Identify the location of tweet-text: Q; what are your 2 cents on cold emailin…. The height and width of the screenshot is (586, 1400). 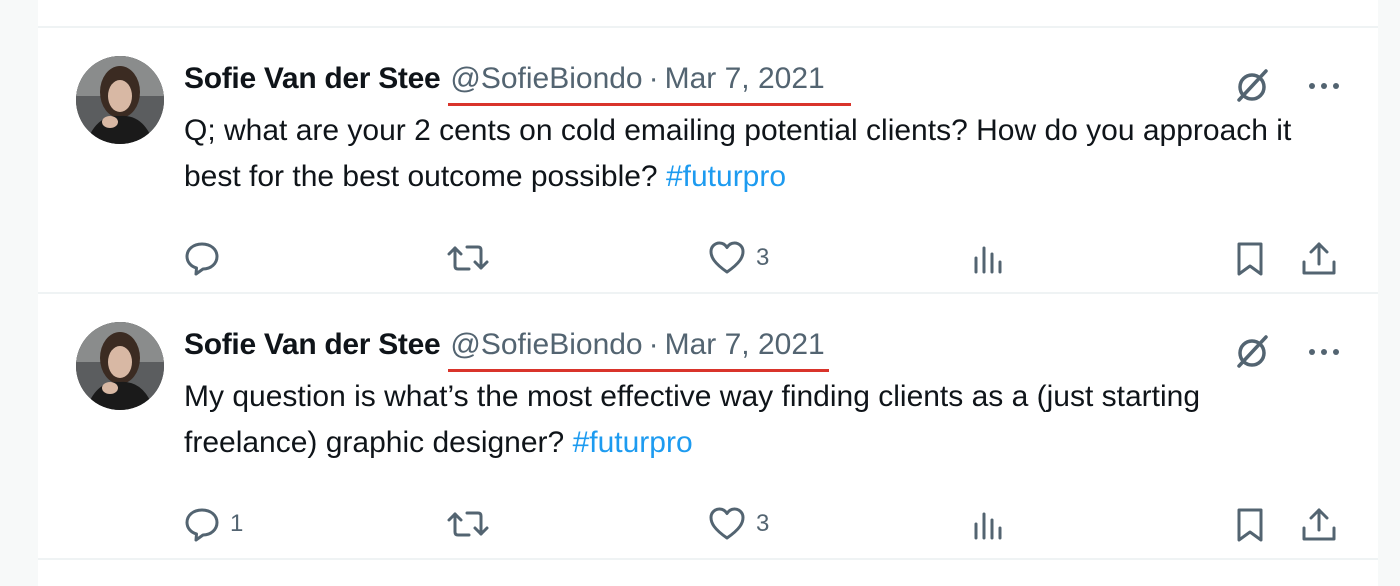
(754, 154).